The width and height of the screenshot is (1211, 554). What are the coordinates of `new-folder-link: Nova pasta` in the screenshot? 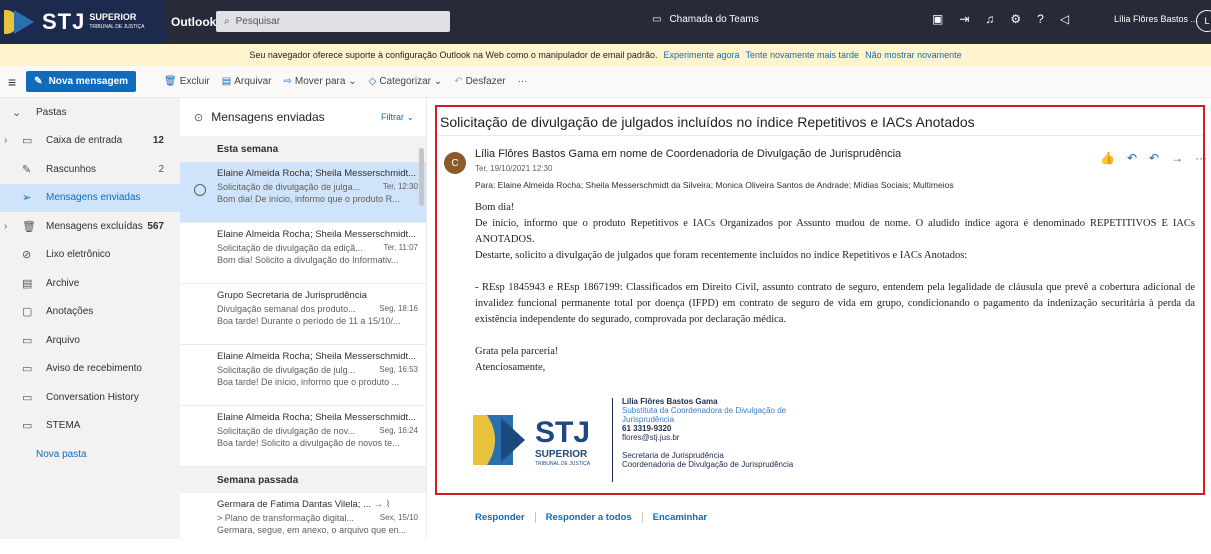 It's located at (90, 454).